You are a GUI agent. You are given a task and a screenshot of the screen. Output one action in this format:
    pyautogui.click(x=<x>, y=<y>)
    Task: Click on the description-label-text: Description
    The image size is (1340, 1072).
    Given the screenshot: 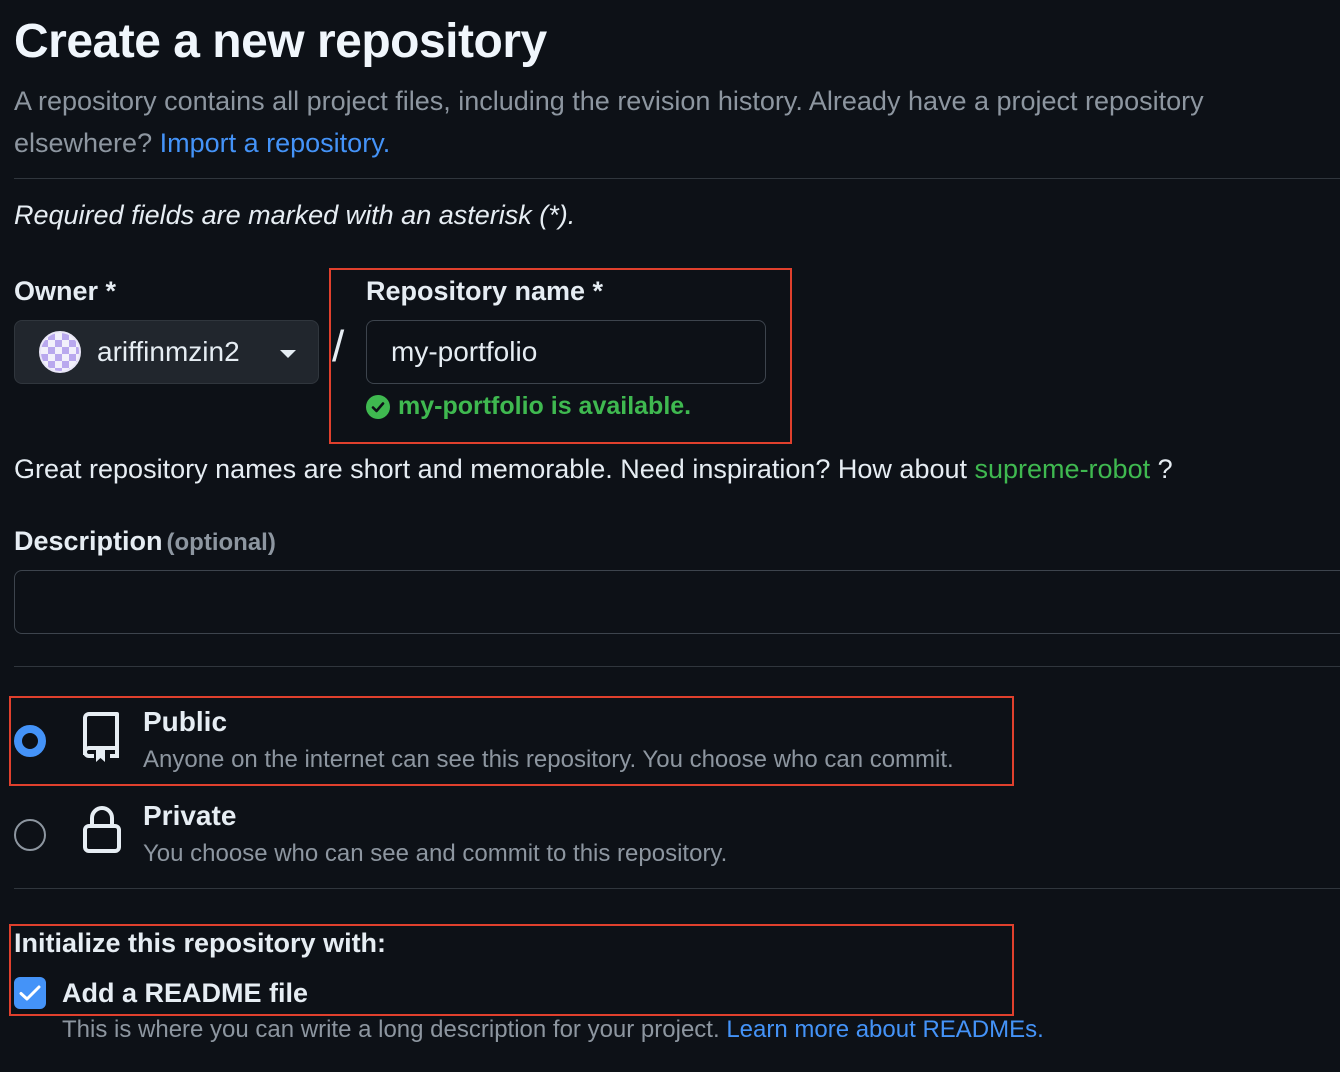 What is the action you would take?
    pyautogui.click(x=88, y=541)
    